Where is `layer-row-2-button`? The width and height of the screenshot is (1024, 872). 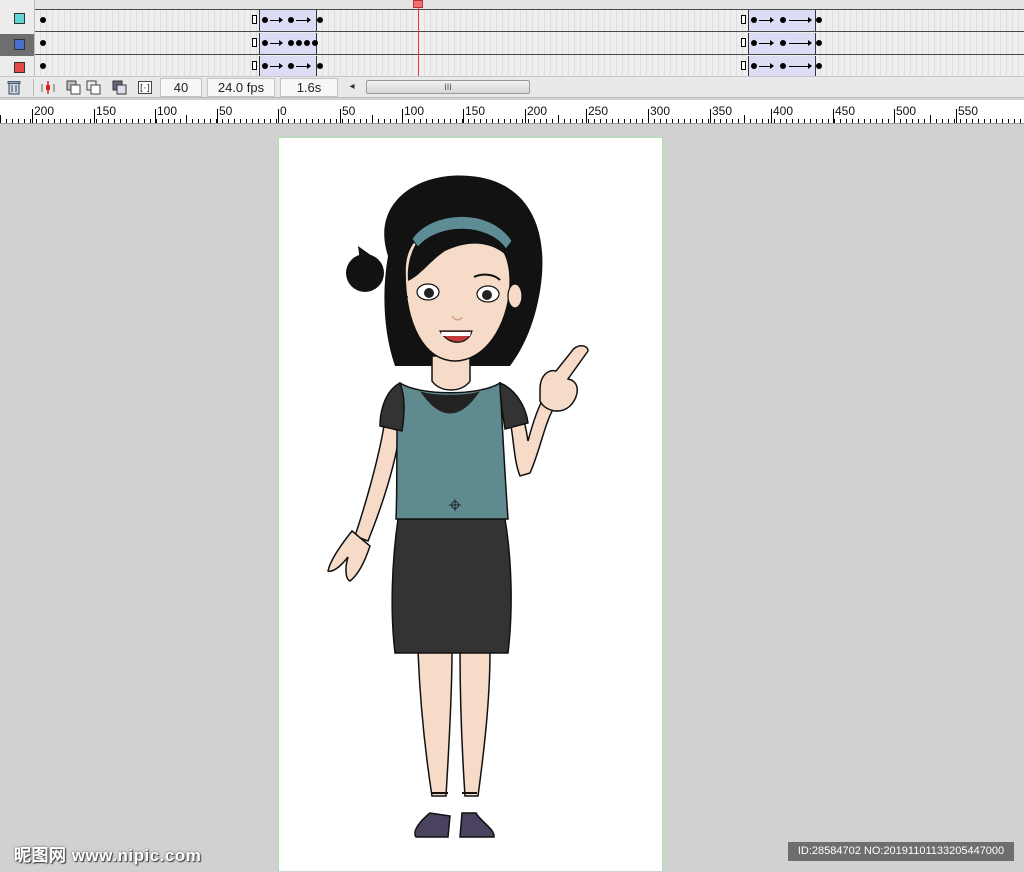
layer-row-2-button is located at coordinates (17, 45).